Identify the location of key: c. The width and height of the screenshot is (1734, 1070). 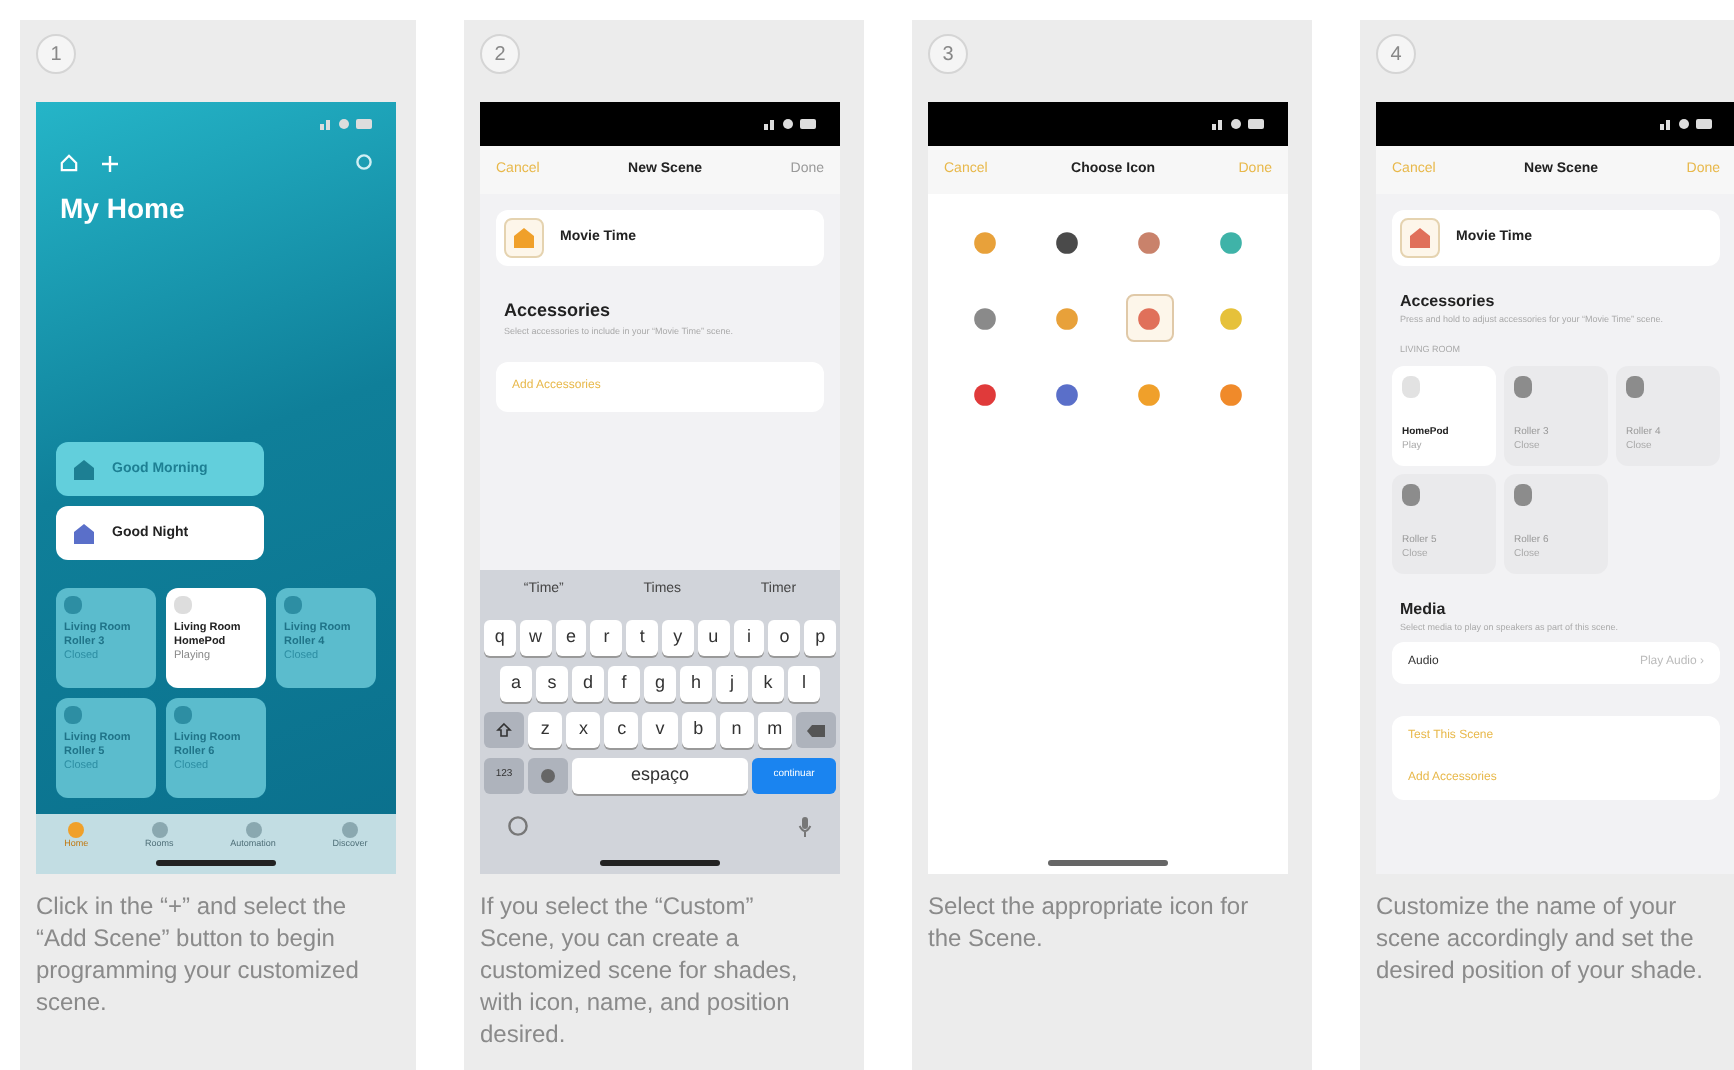
(621, 730).